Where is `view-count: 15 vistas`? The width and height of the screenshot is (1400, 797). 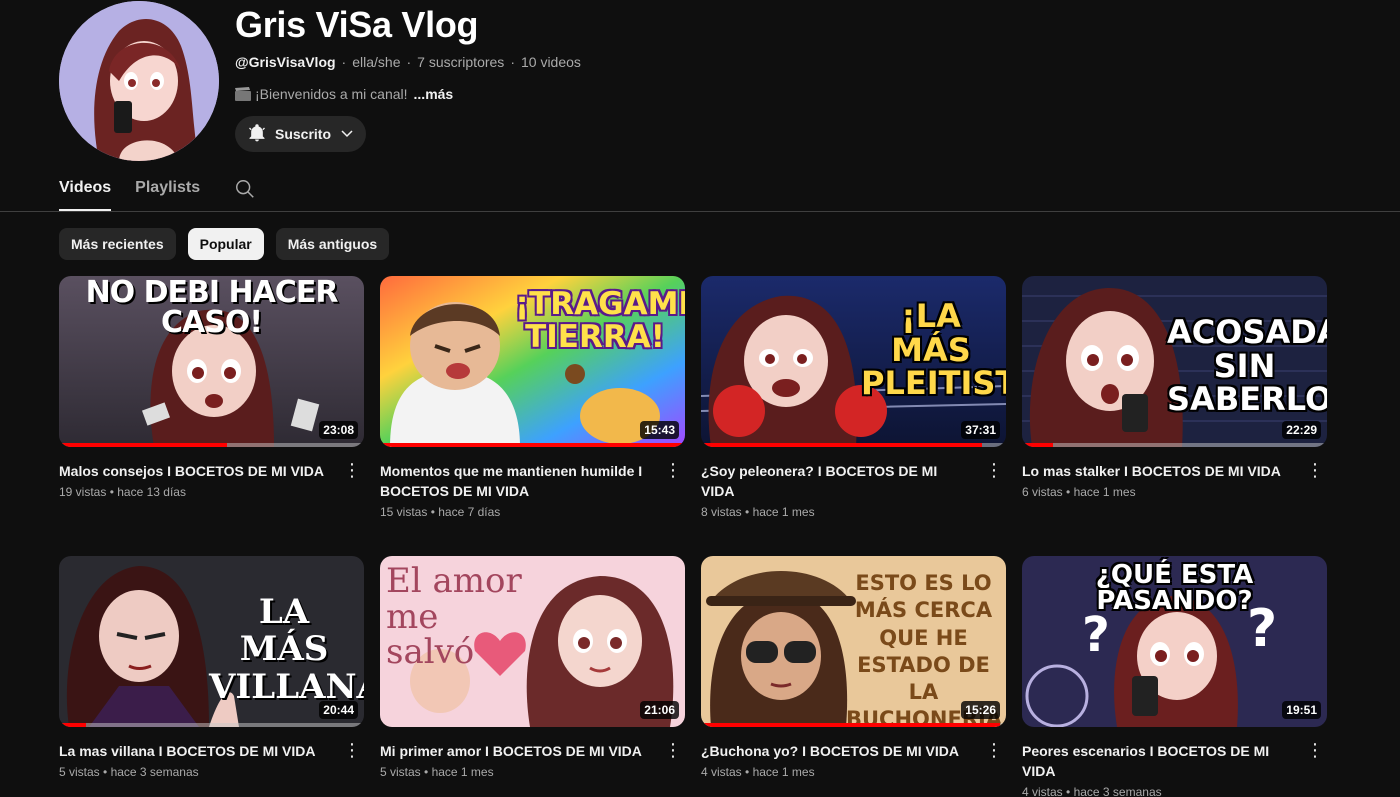 view-count: 15 vistas is located at coordinates (404, 512).